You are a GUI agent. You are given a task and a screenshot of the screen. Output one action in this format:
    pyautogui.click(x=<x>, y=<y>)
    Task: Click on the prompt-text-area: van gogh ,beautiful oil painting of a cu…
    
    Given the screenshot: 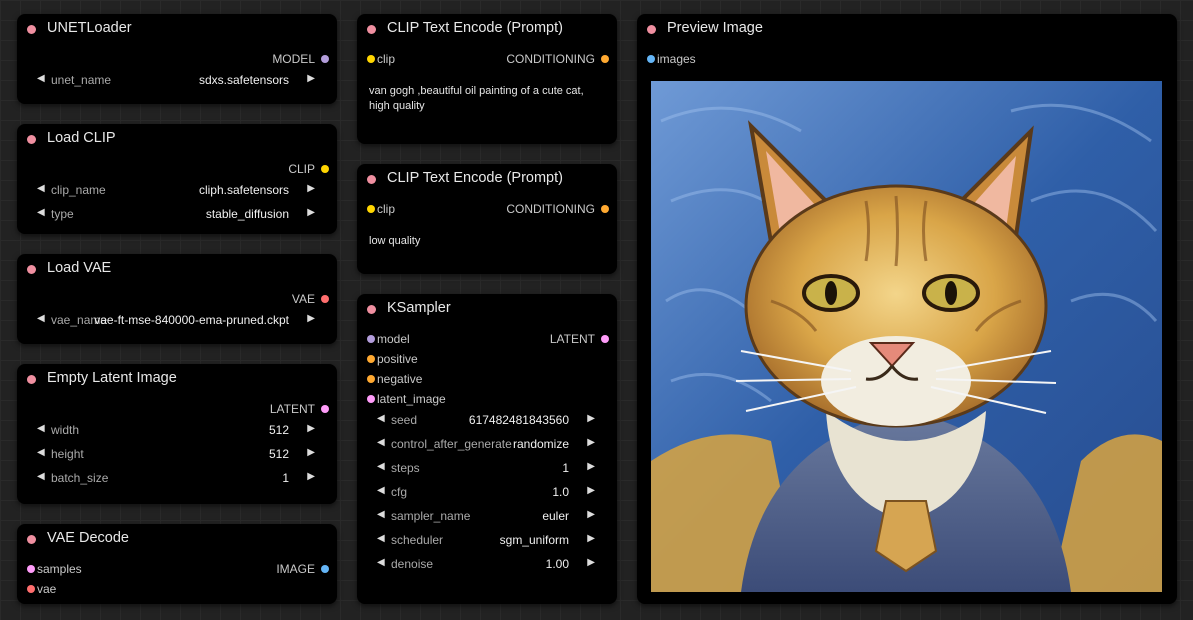 What is the action you would take?
    pyautogui.click(x=487, y=99)
    